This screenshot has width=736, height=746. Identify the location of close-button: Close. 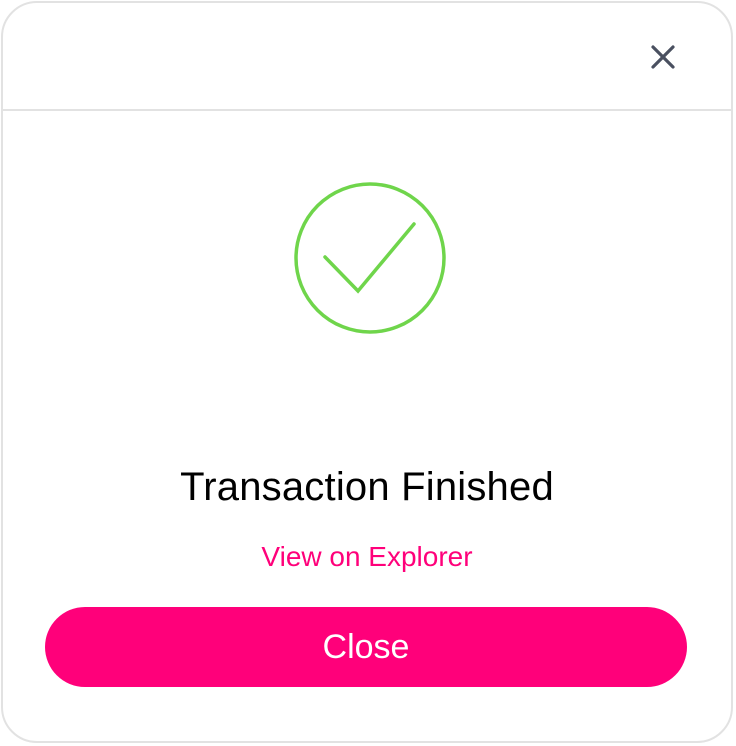
(366, 647).